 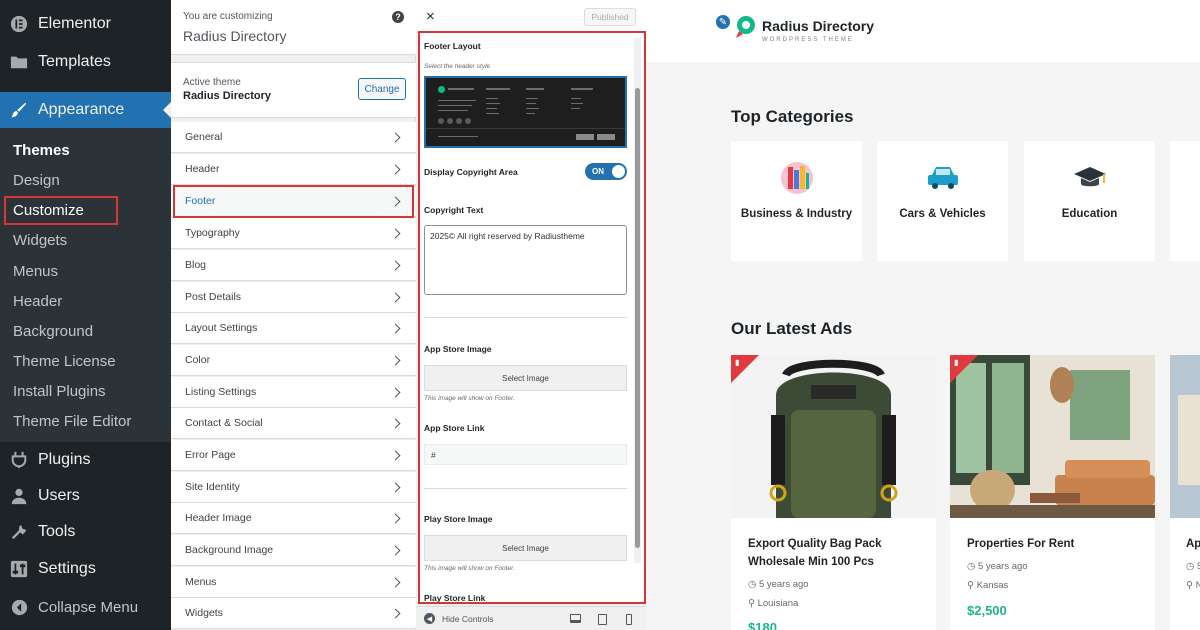 What do you see at coordinates (1089, 201) in the screenshot?
I see `category-card: Education` at bounding box center [1089, 201].